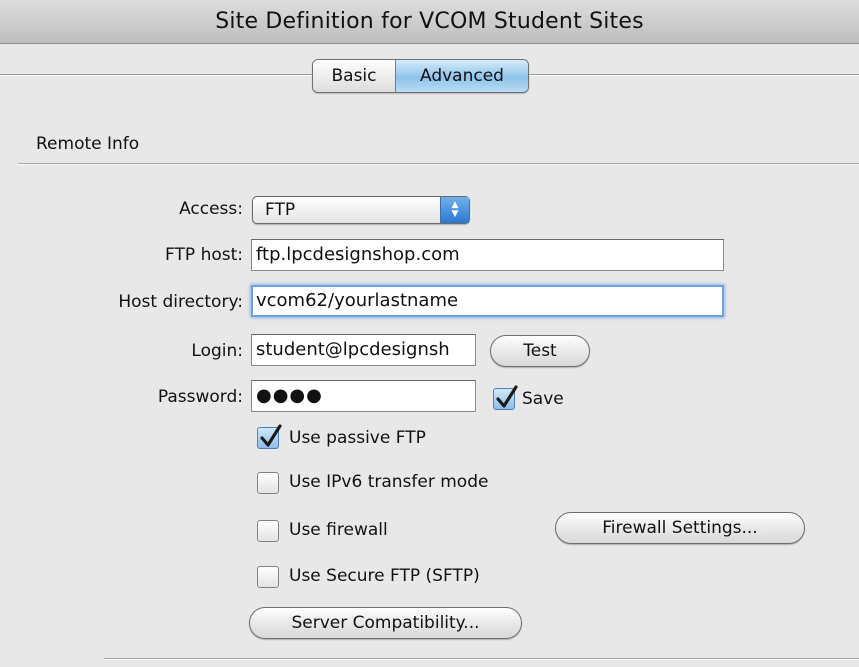 The height and width of the screenshot is (667, 859). Describe the element at coordinates (540, 351) in the screenshot. I see `test-button: Test` at that location.